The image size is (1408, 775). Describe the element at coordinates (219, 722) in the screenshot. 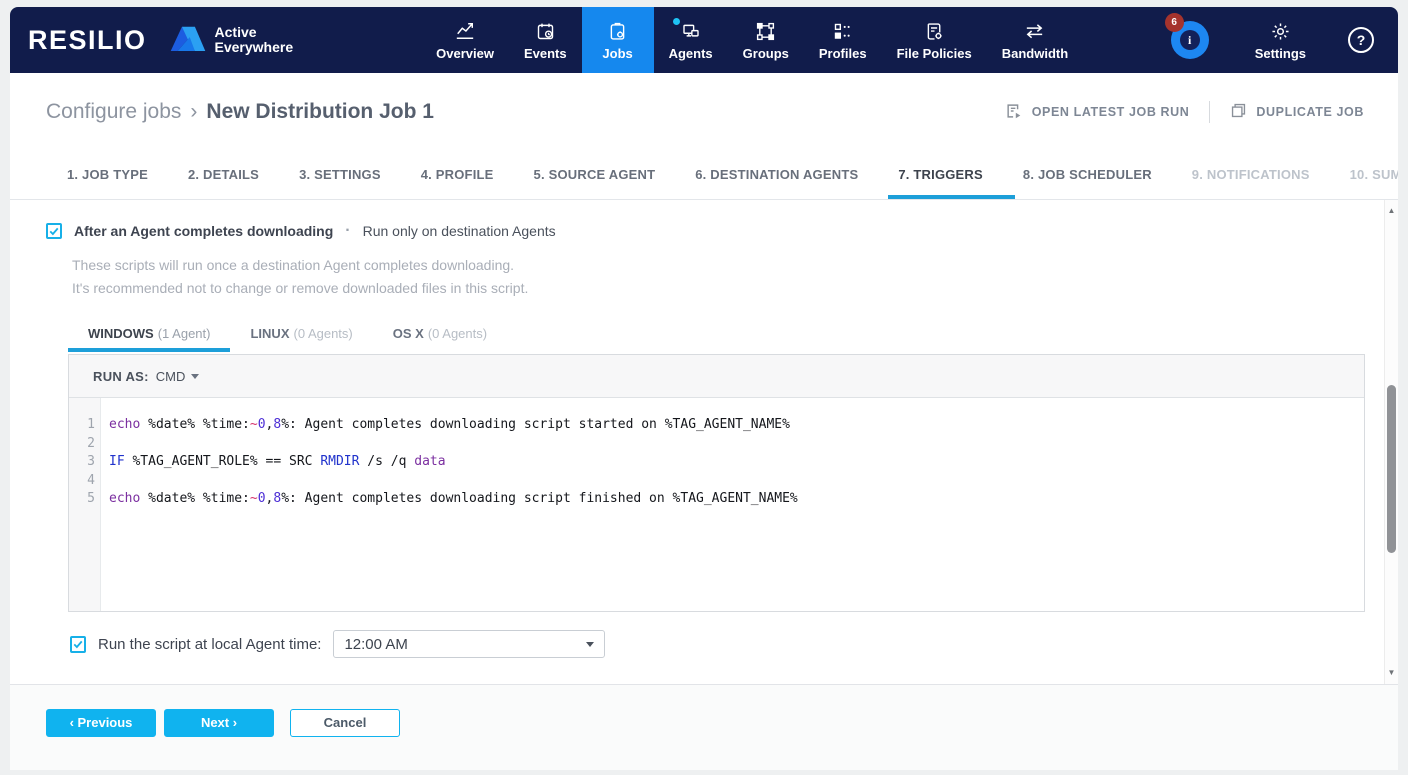

I see `next-button: Next ›` at that location.